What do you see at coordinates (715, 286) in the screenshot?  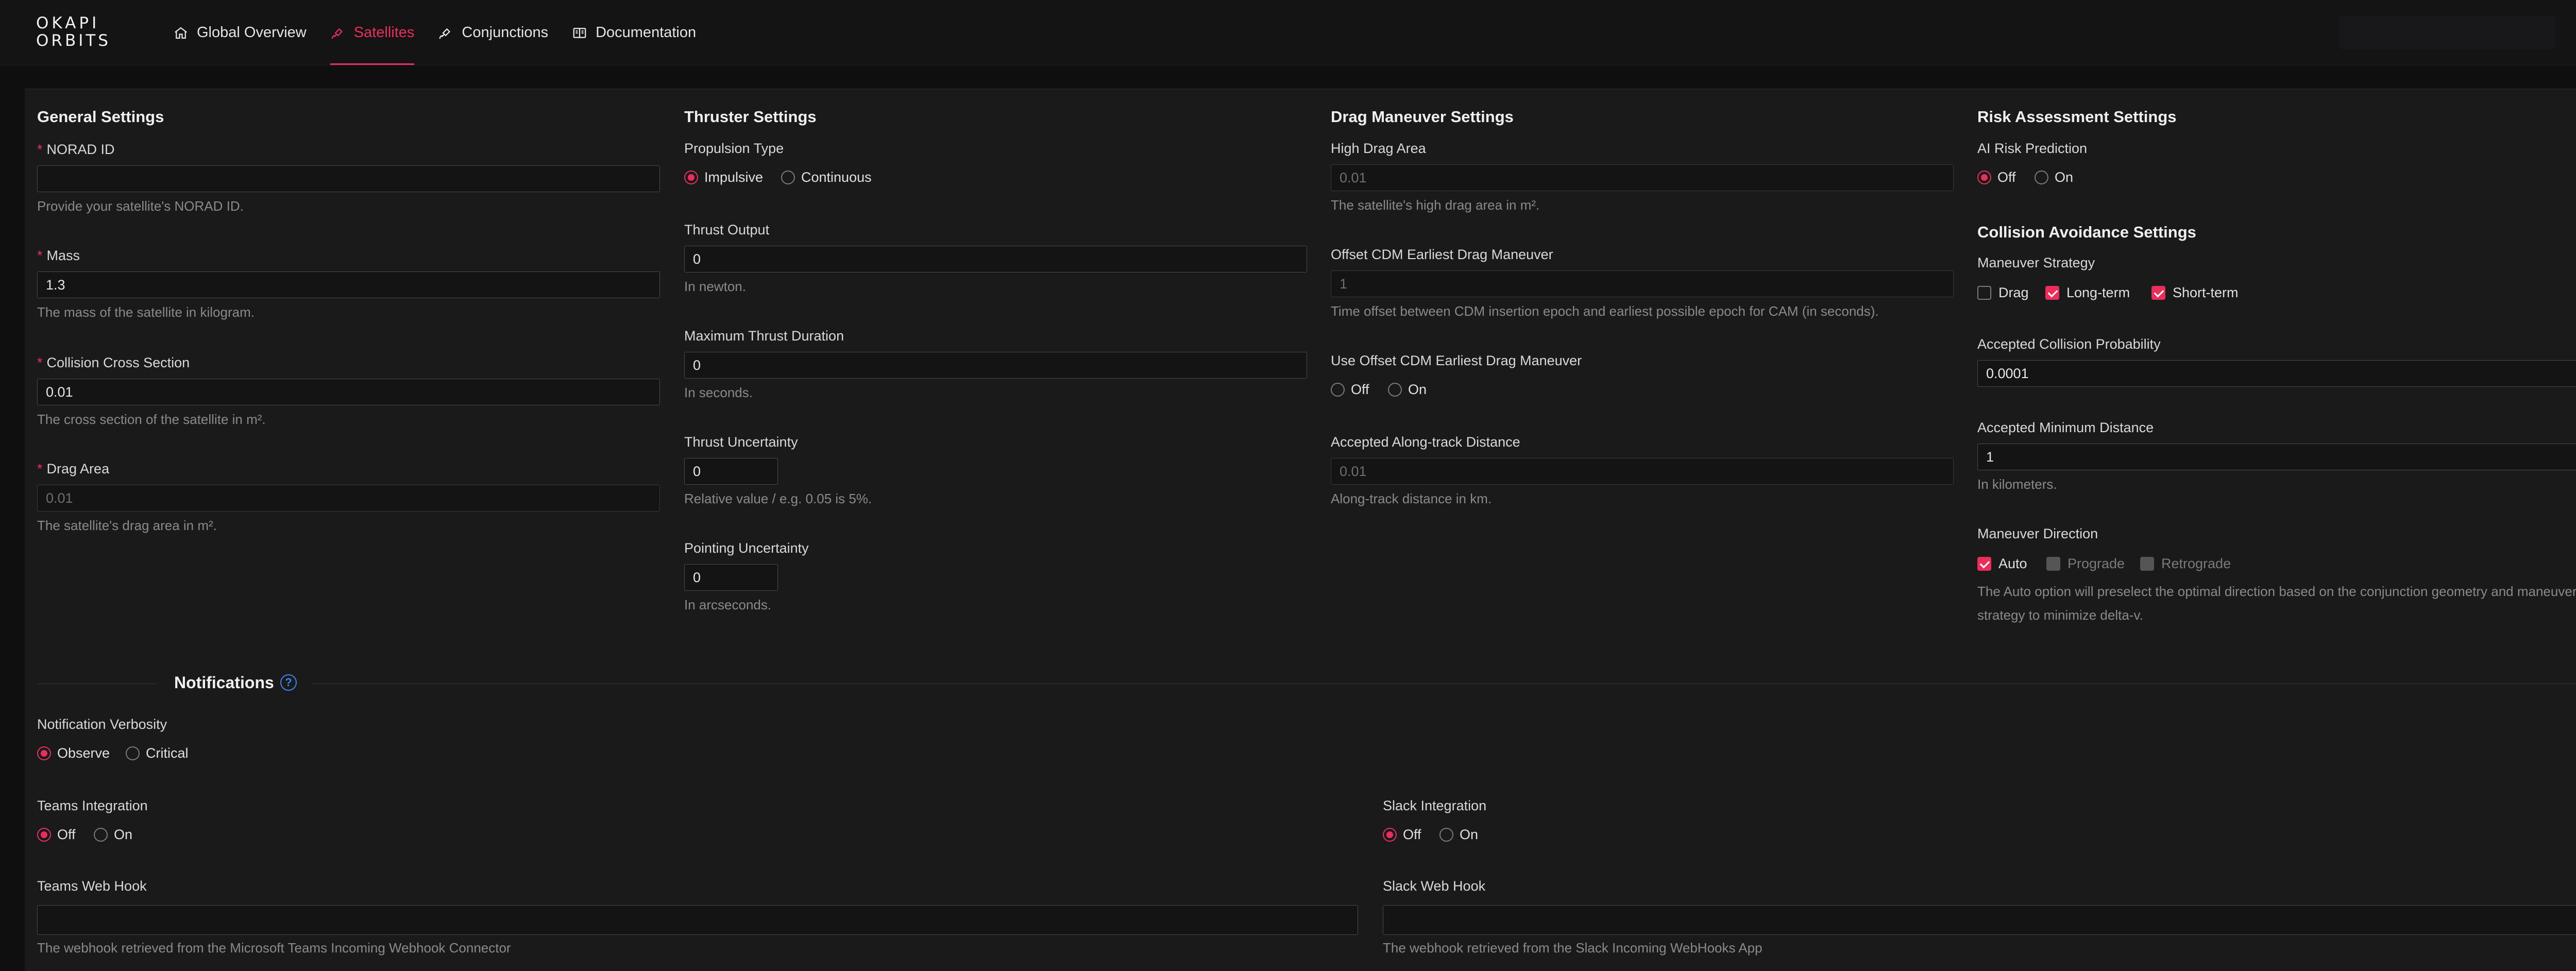 I see `thrust-output-help: In newton.` at bounding box center [715, 286].